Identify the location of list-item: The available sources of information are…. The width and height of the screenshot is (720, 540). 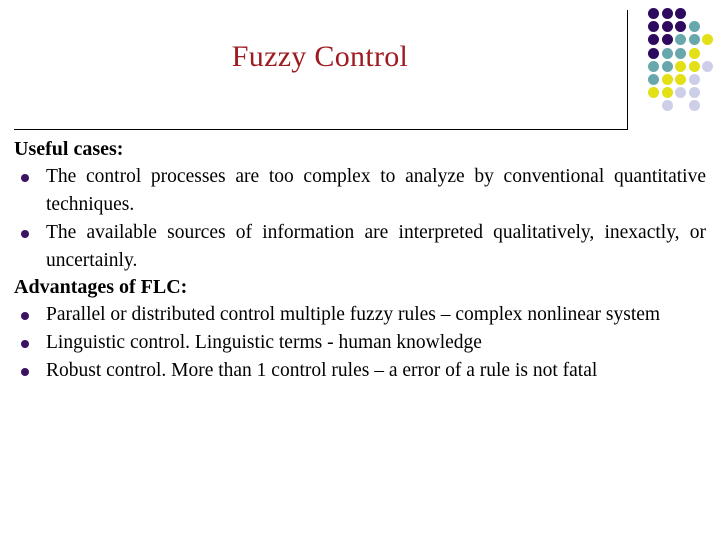
(360, 247).